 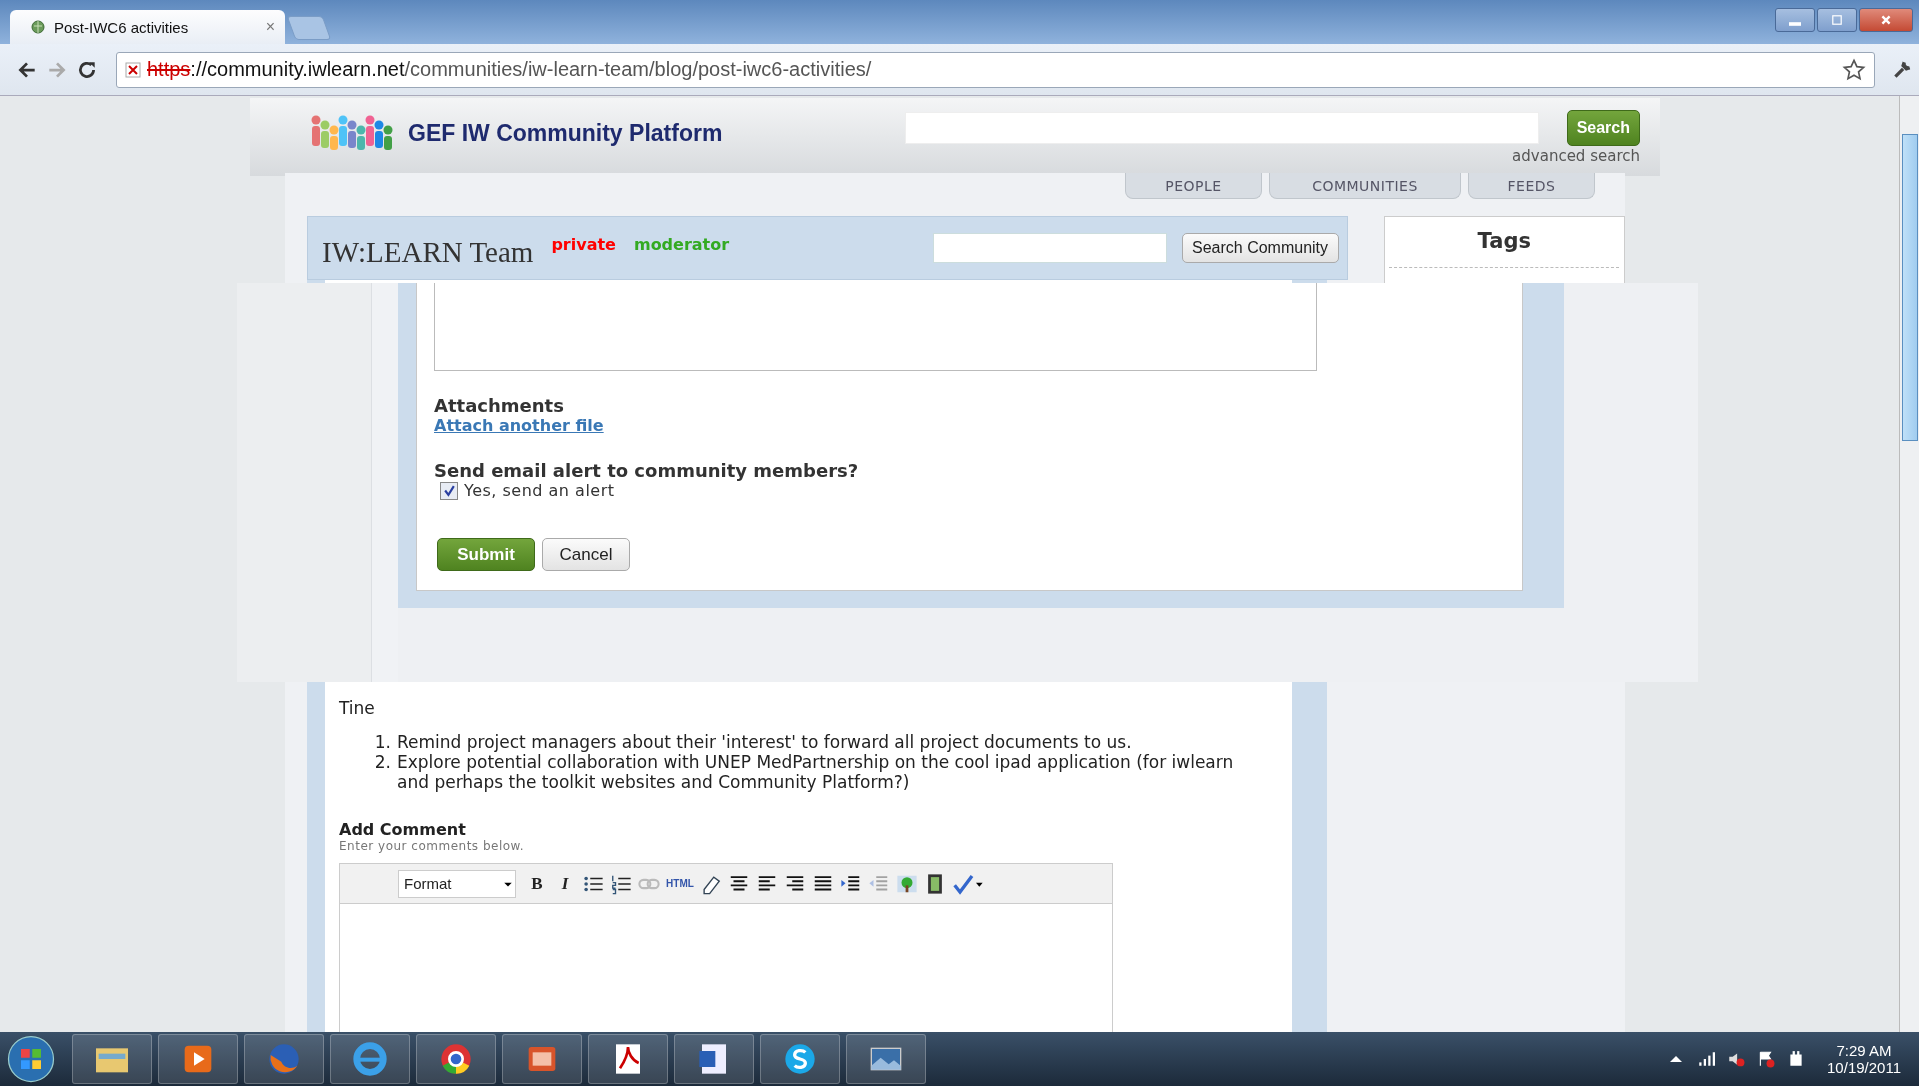 I want to click on html-button: HTML, so click(x=680, y=883).